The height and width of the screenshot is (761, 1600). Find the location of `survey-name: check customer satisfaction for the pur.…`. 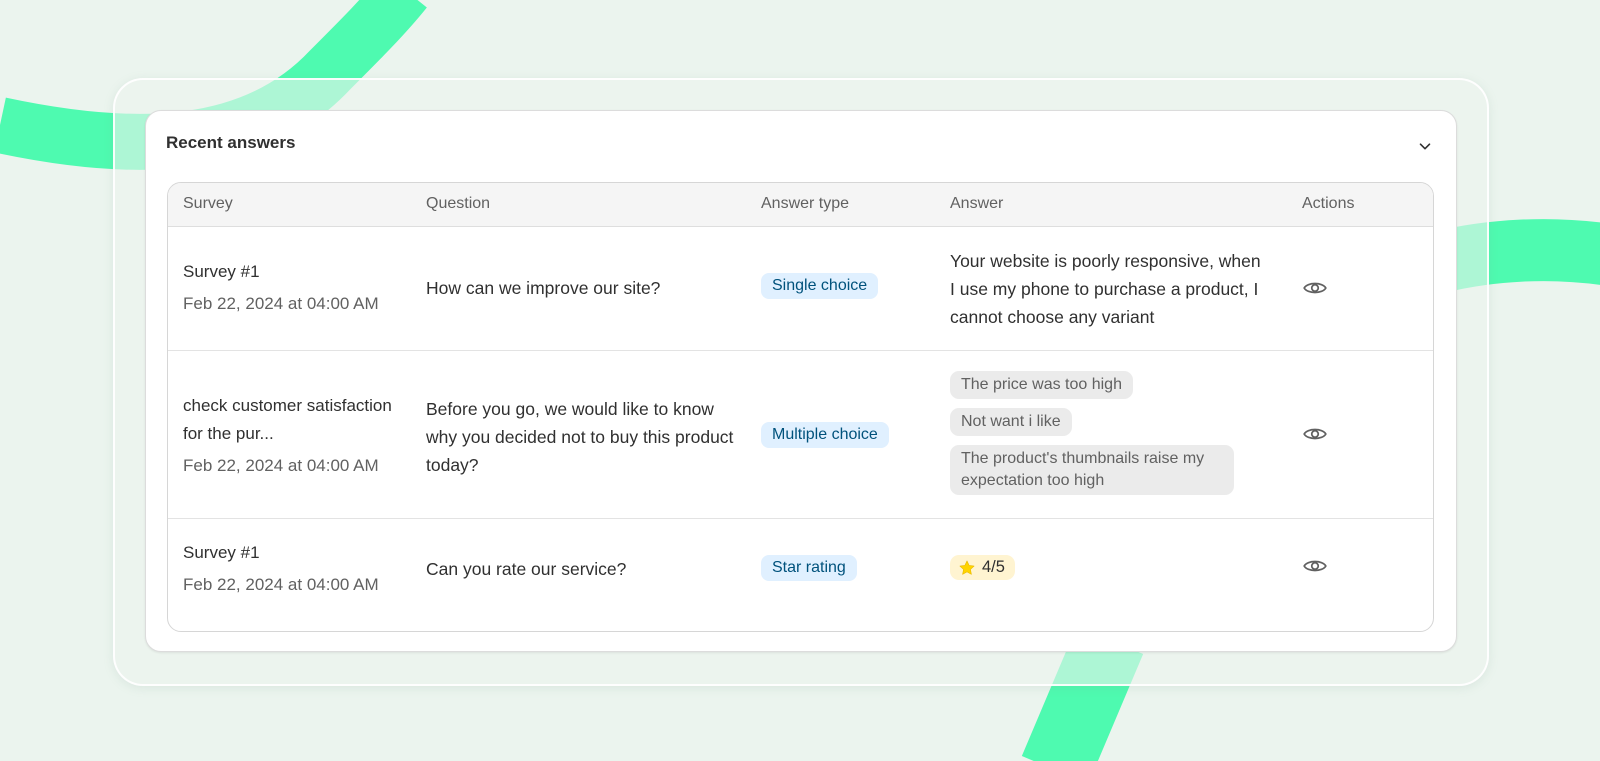

survey-name: check customer satisfaction for the pur.… is located at coordinates (287, 419).